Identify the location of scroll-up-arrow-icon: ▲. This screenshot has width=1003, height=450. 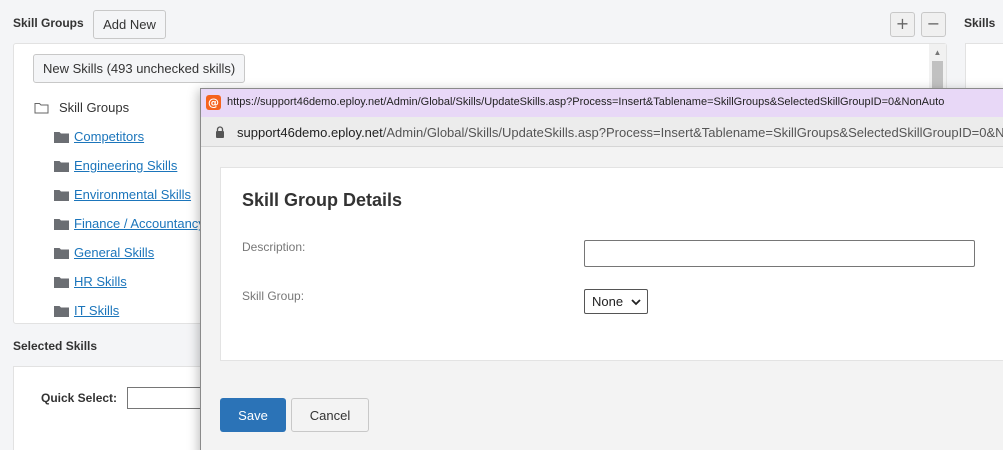
(937, 52).